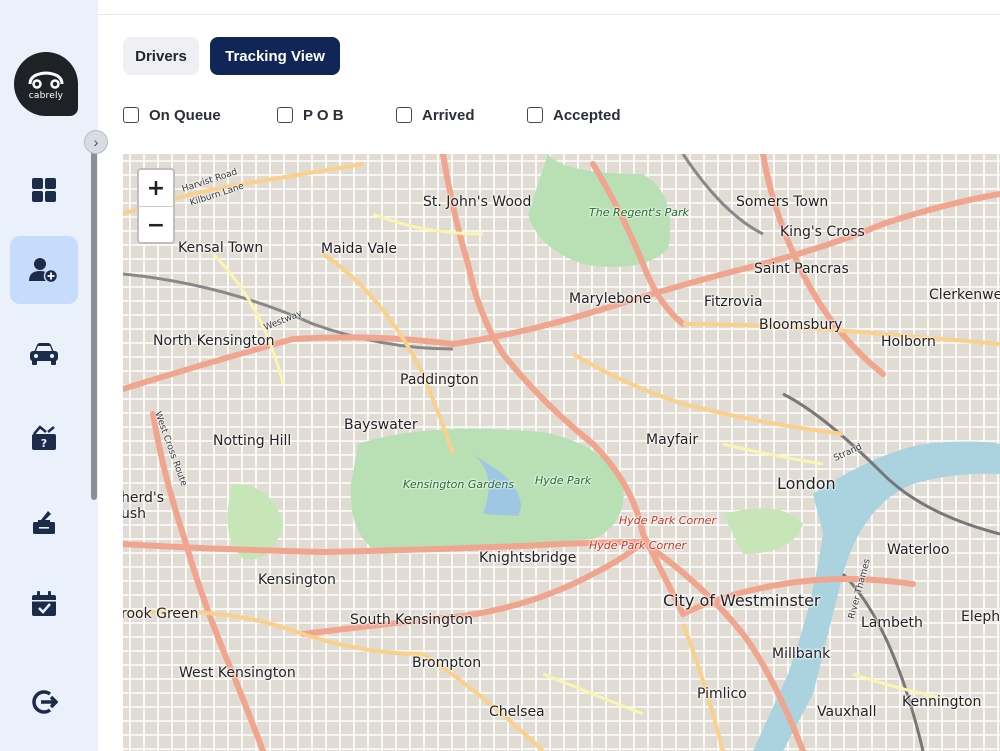  What do you see at coordinates (722, 694) in the screenshot?
I see `map-label: Pimlico` at bounding box center [722, 694].